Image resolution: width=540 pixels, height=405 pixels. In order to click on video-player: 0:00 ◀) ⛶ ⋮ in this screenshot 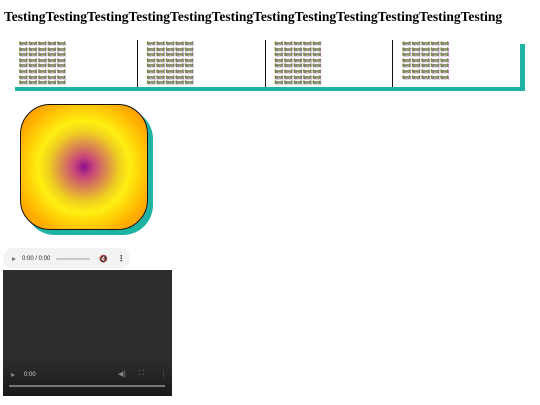, I will do `click(87, 333)`.